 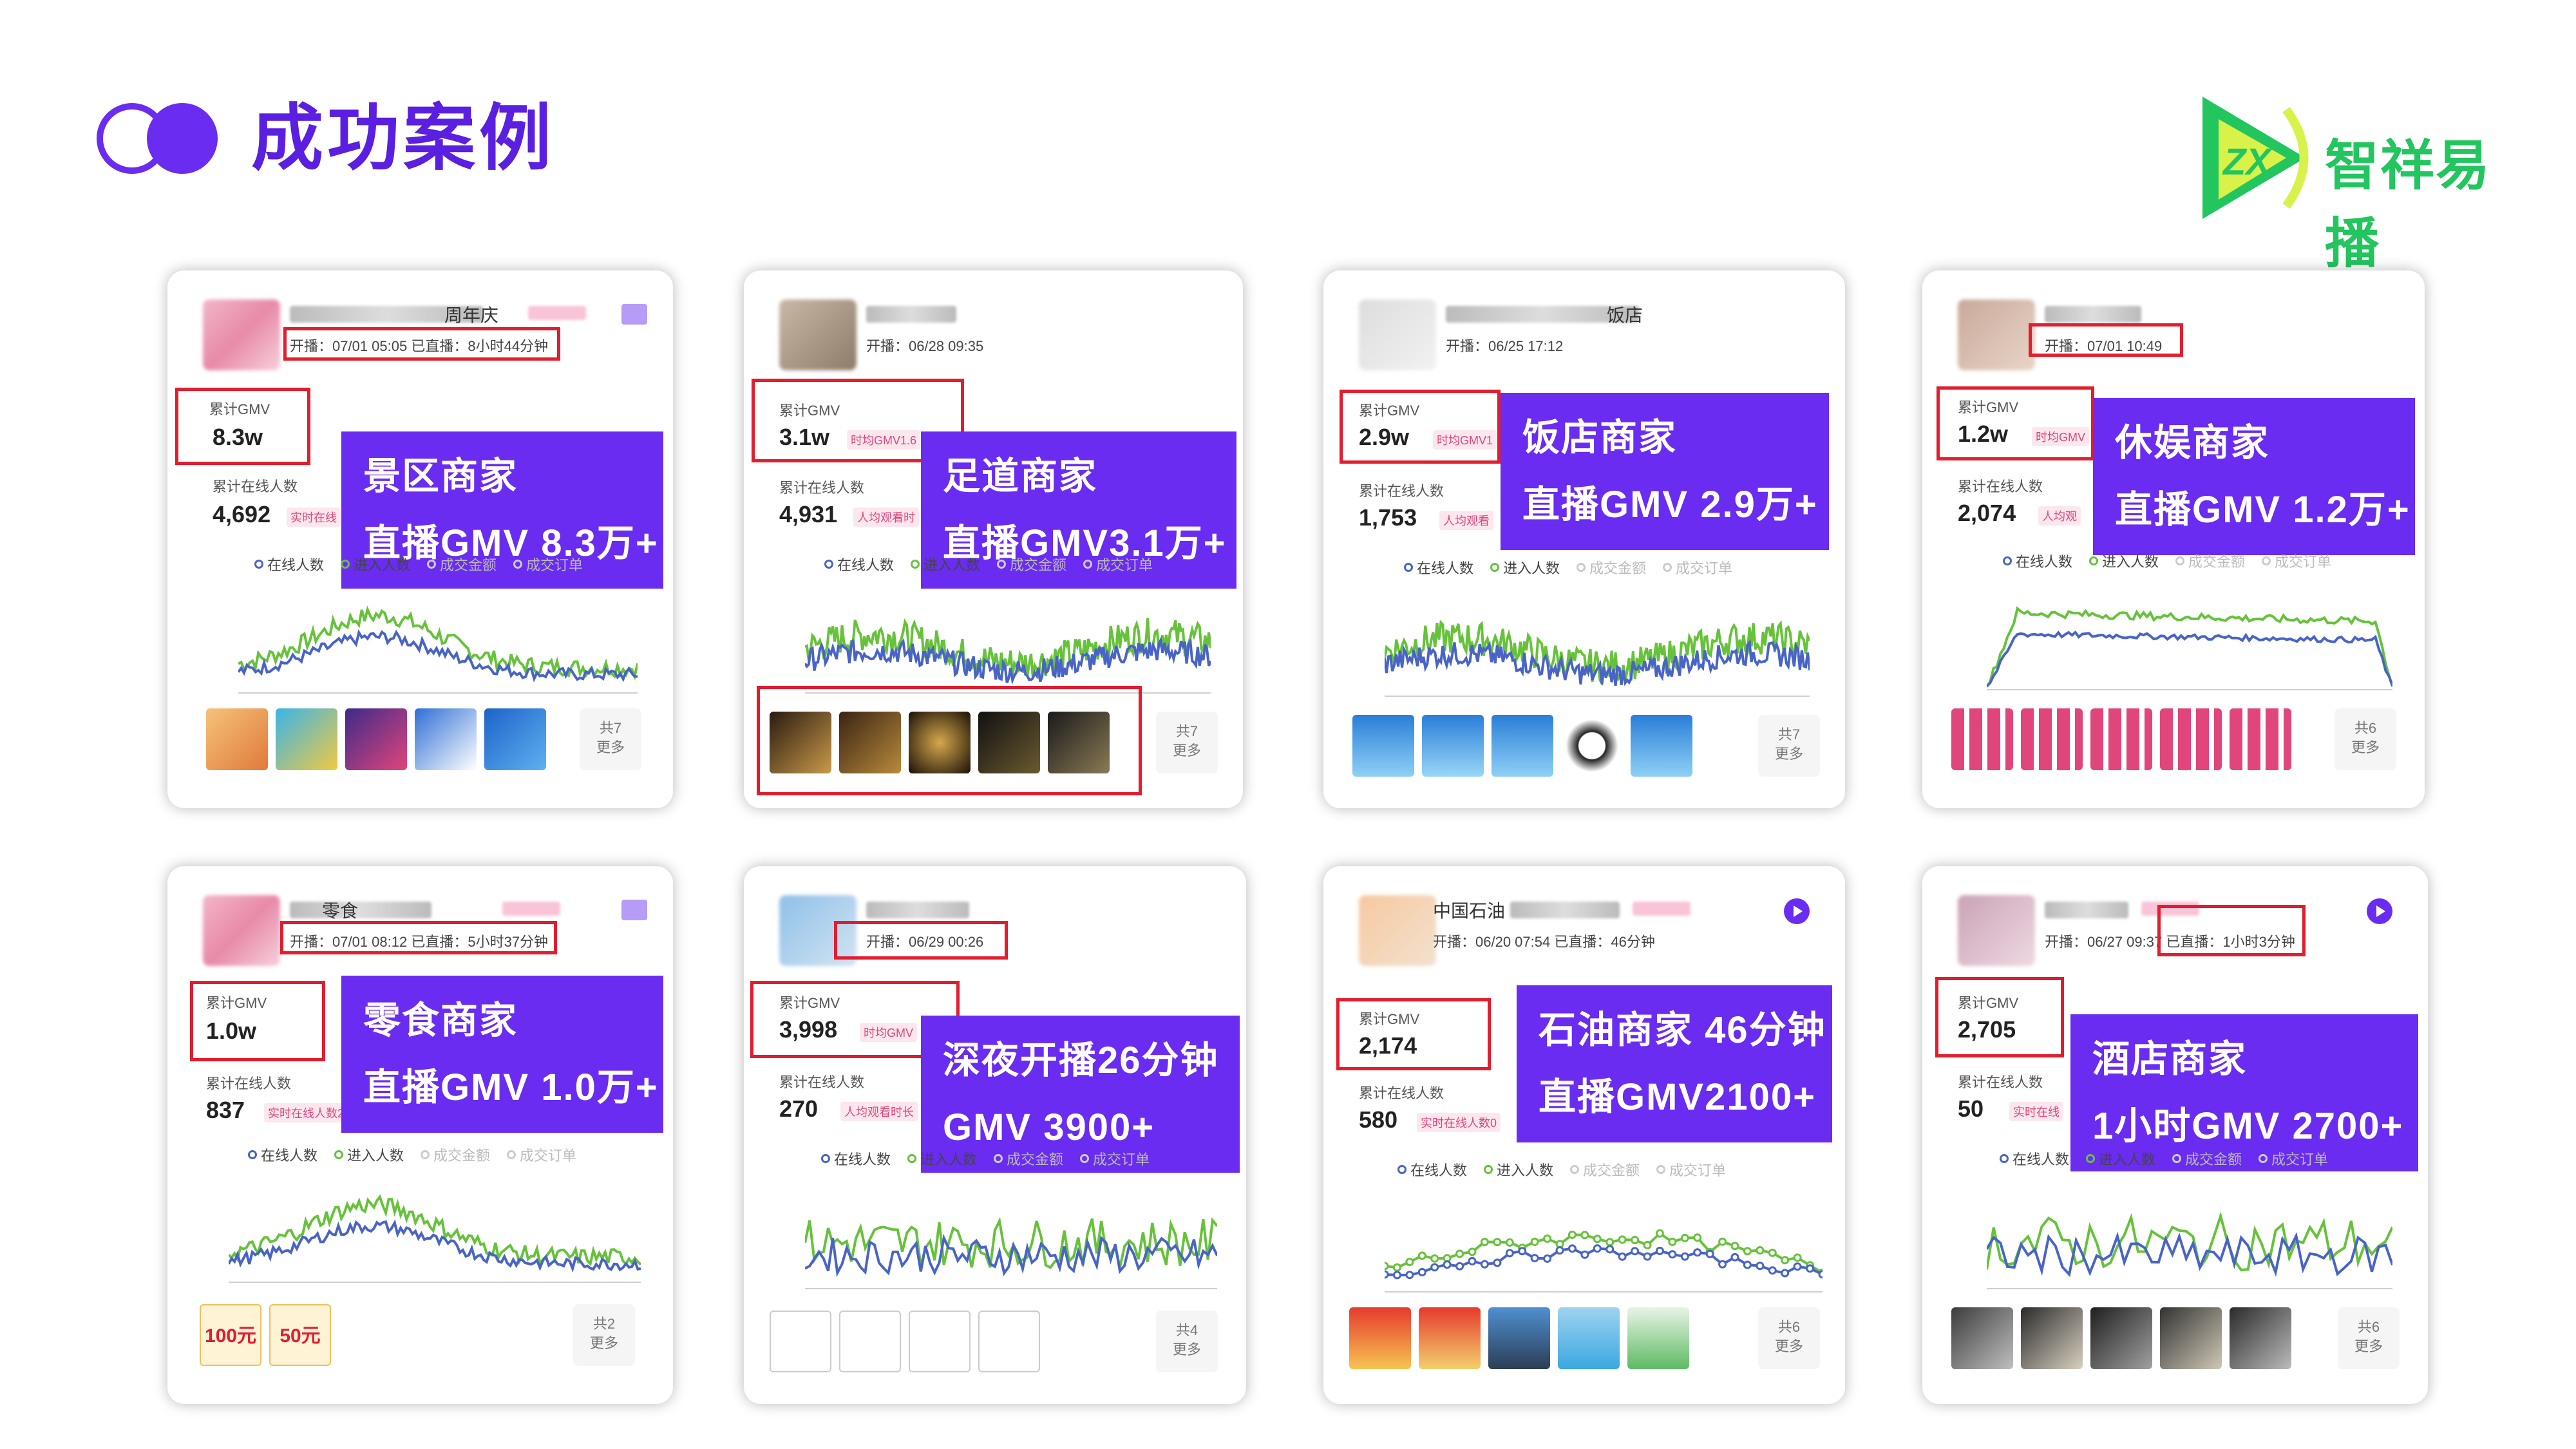 What do you see at coordinates (300, 1335) in the screenshot?
I see `coupon-thumb: 50元` at bounding box center [300, 1335].